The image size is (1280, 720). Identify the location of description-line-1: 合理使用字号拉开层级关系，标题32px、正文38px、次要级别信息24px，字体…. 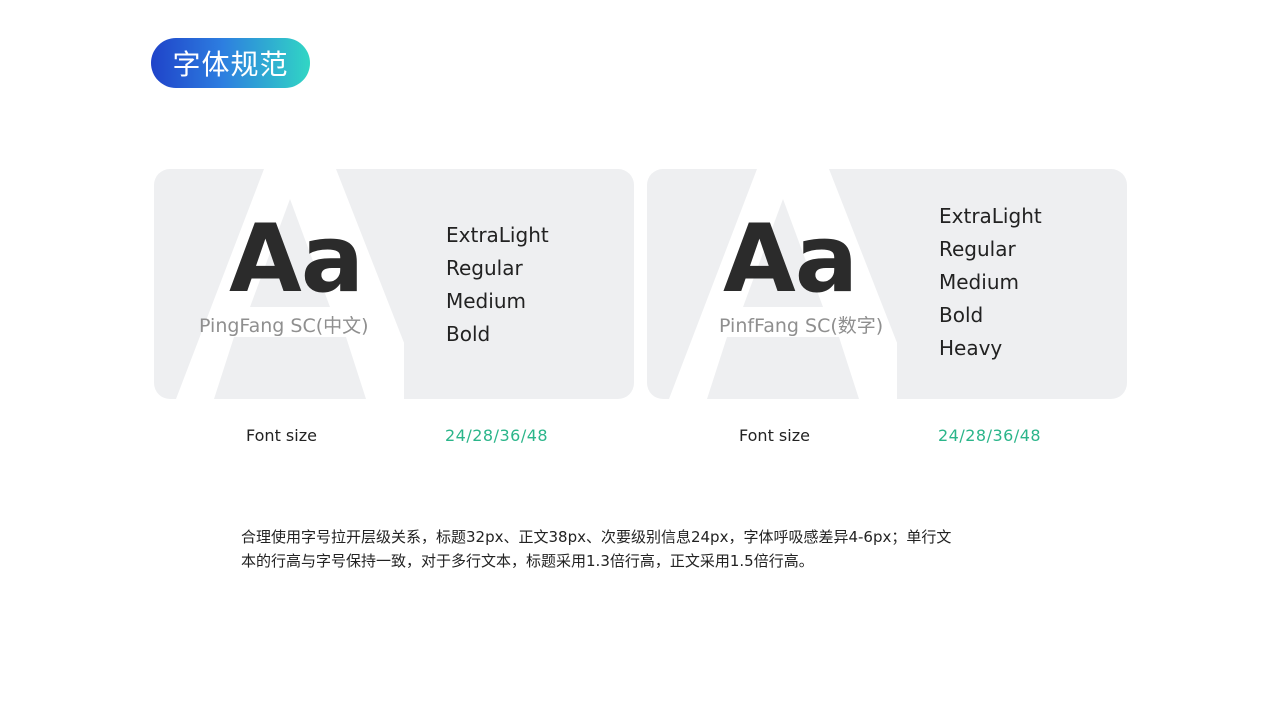
(596, 537).